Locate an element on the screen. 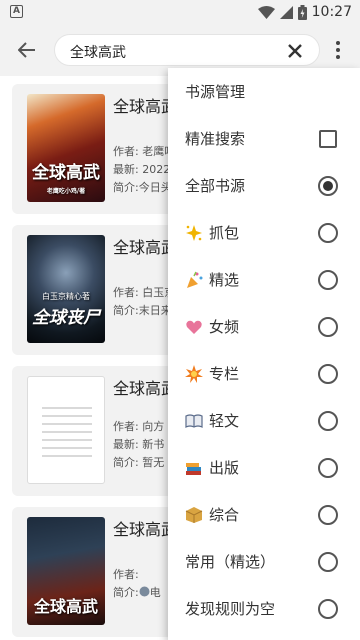 The width and height of the screenshot is (360, 640). group-label: 轻文 is located at coordinates (224, 421).